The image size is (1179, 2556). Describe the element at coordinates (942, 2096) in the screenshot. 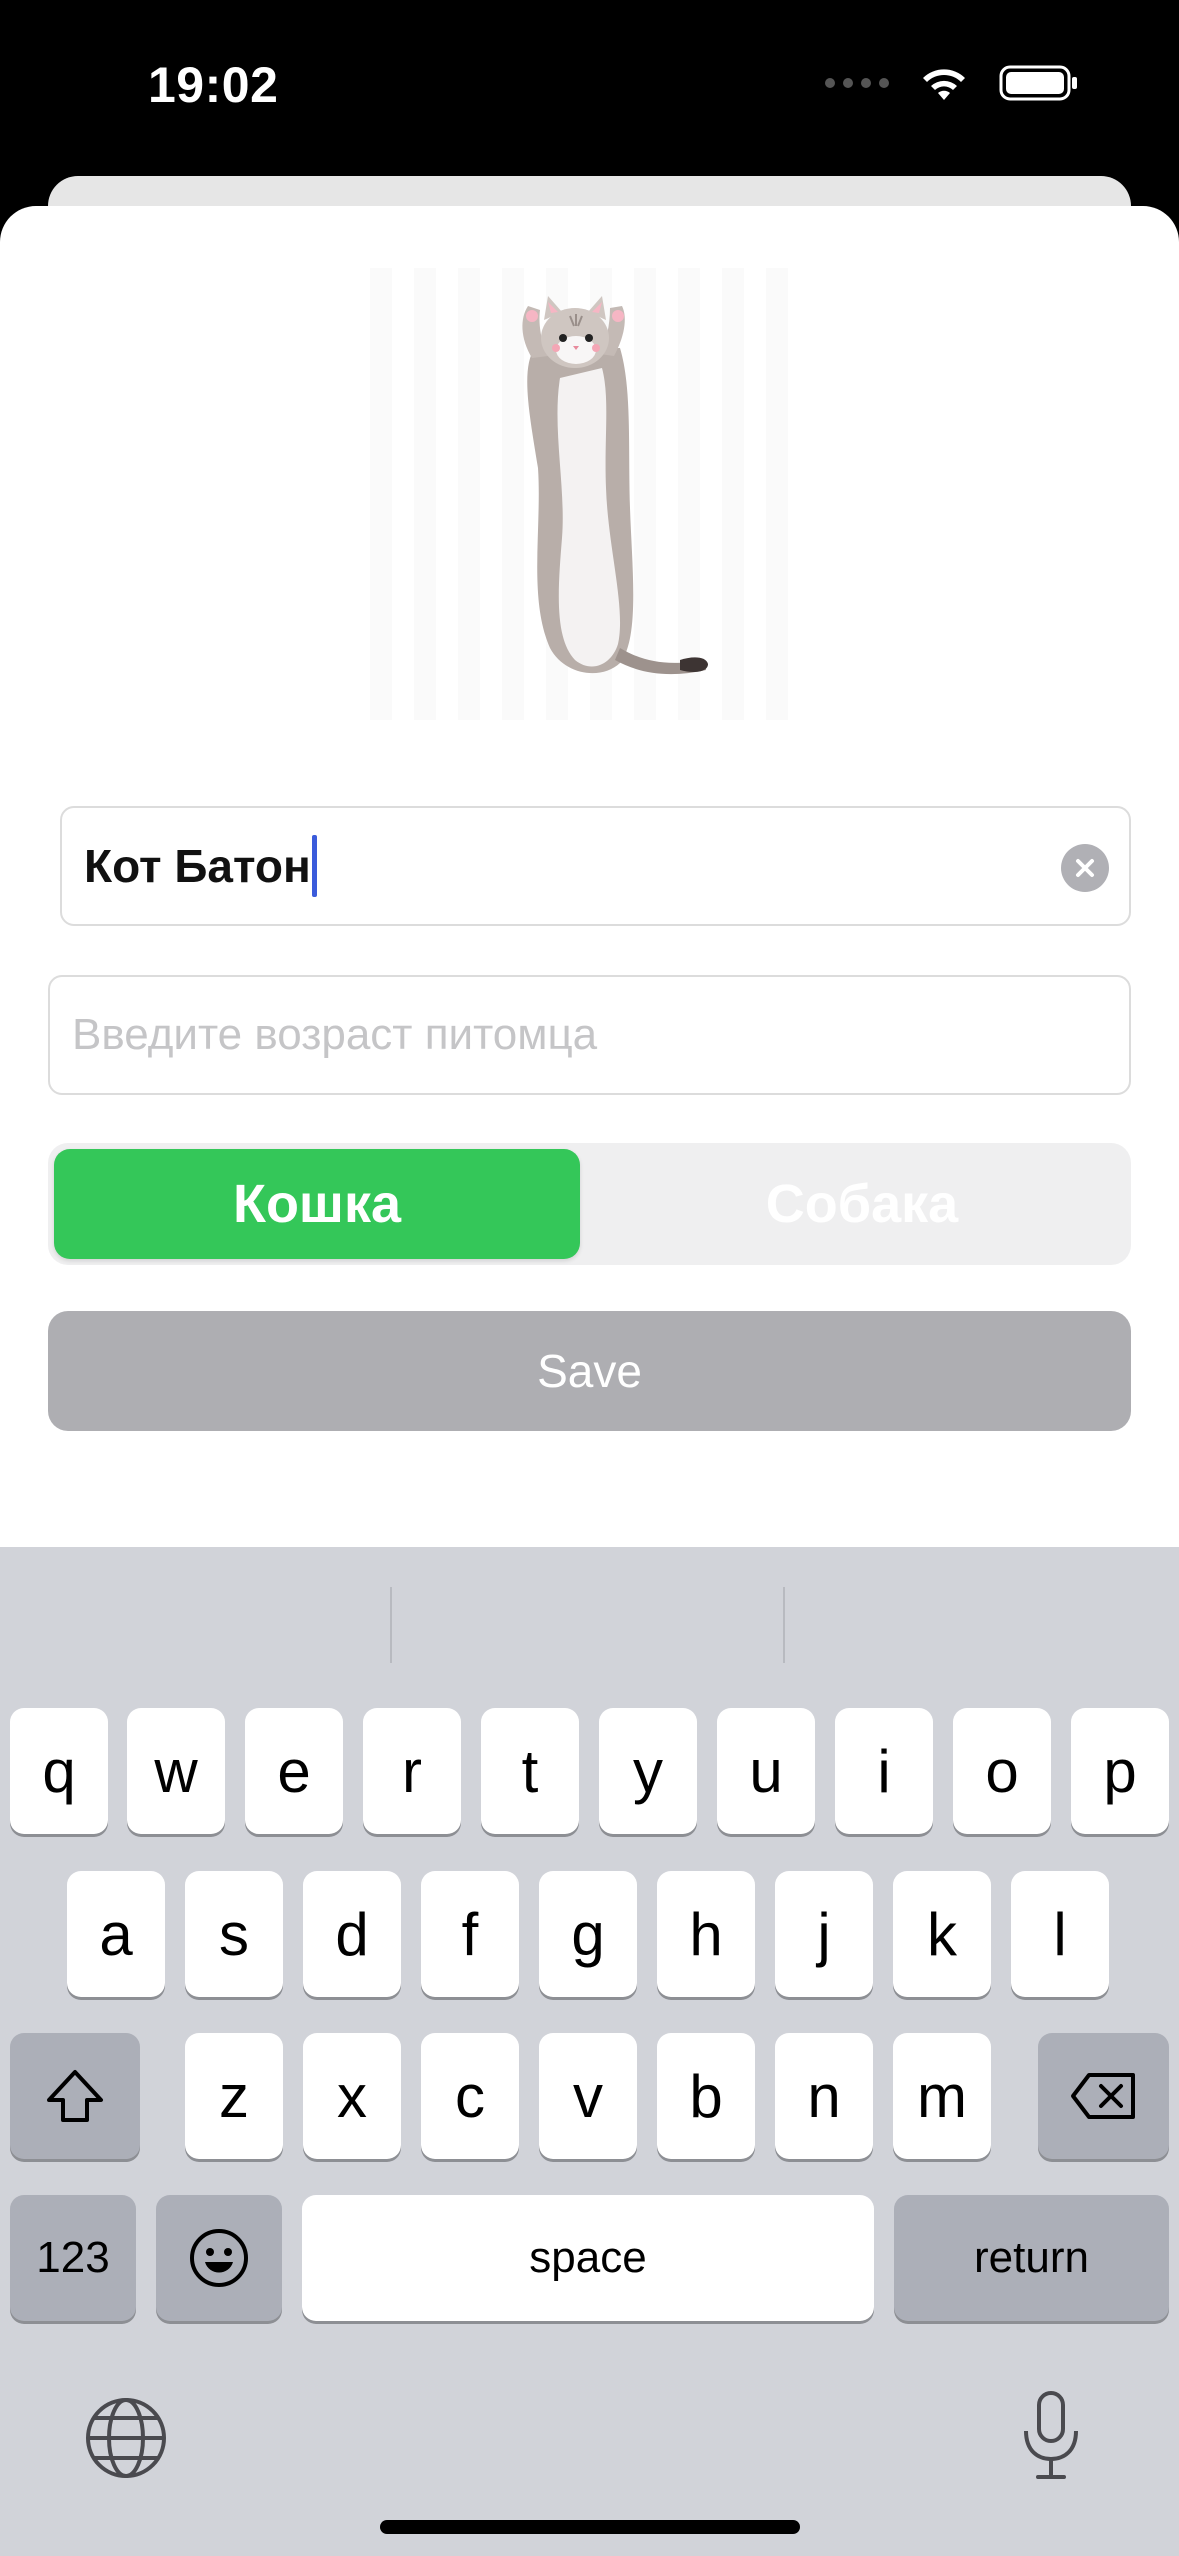

I see `key-m: m` at that location.